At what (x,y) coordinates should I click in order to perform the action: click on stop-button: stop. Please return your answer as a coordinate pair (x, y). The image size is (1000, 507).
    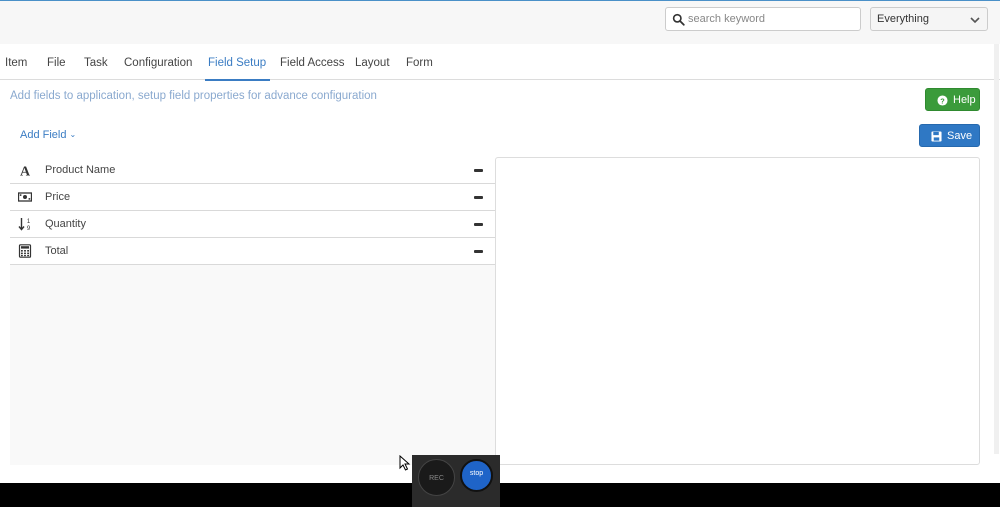
    Looking at the image, I should click on (476, 475).